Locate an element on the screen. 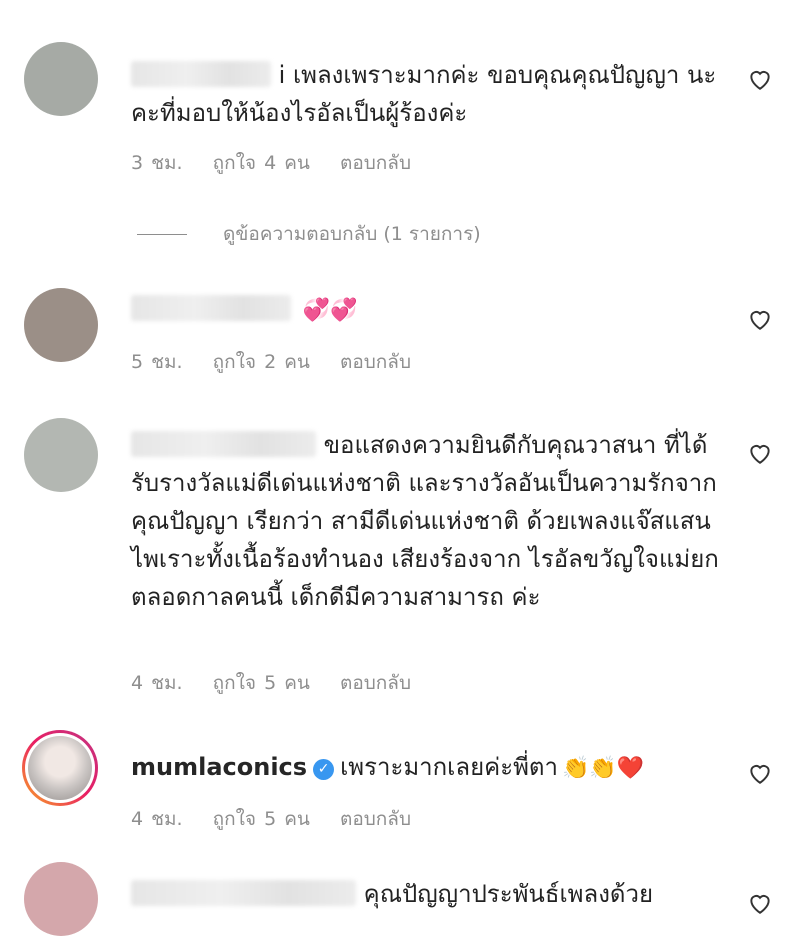 This screenshot has width=800, height=936. timestamp: 5 ชม. is located at coordinates (157, 362).